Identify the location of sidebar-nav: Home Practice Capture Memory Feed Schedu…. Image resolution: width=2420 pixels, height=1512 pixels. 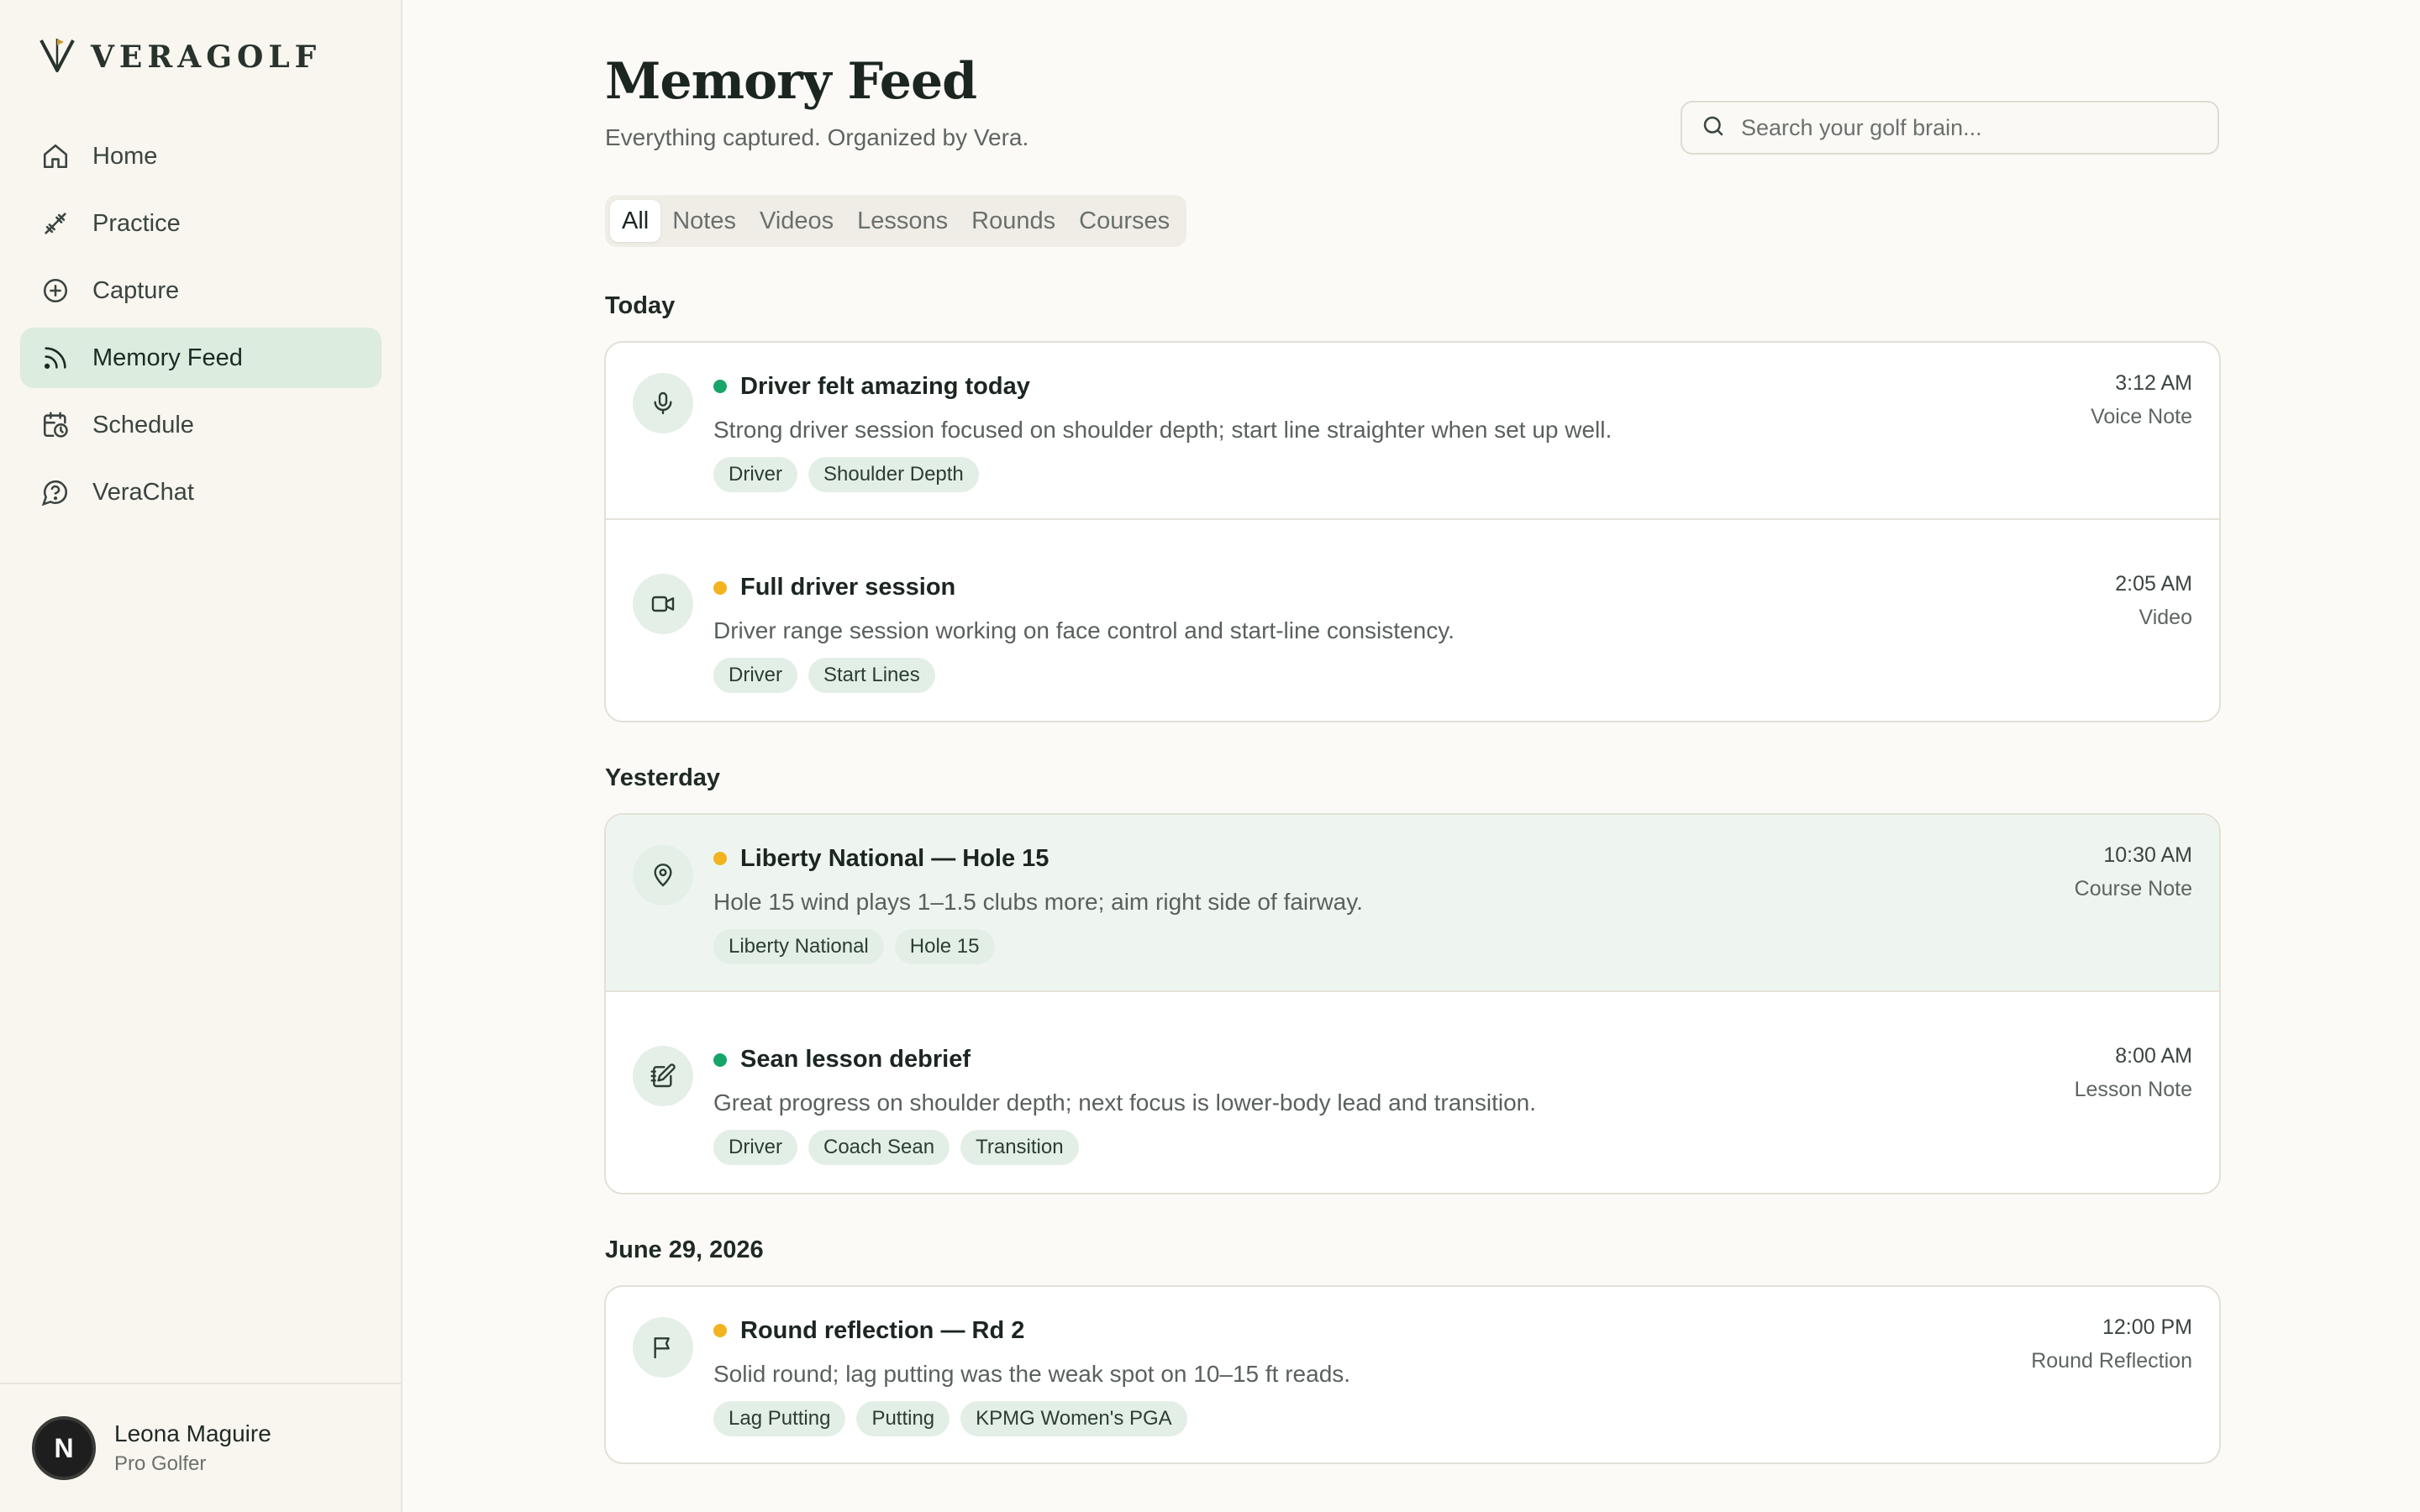
(200, 327).